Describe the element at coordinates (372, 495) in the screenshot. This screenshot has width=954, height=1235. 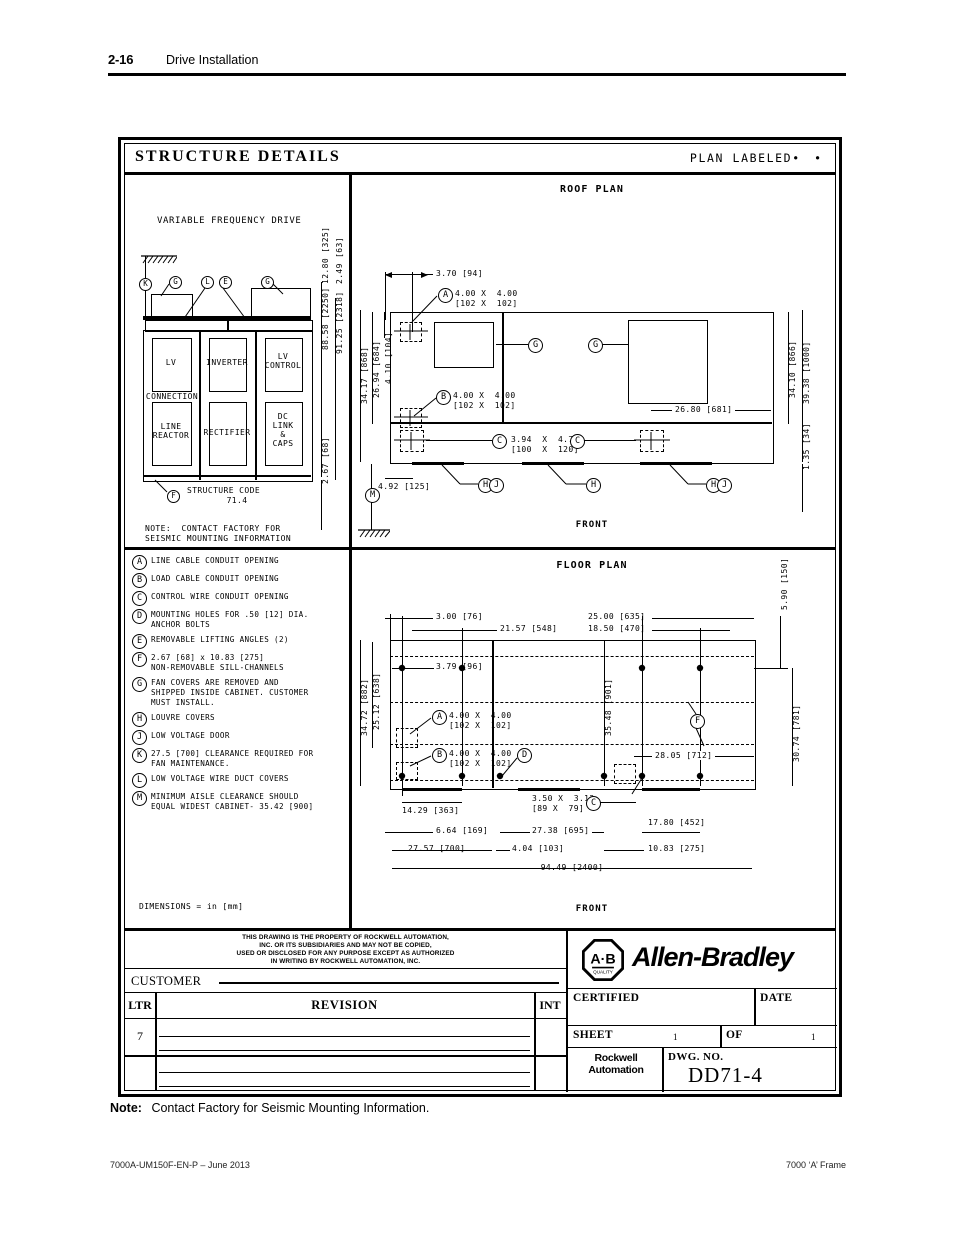
I see `balloon-M: M` at that location.